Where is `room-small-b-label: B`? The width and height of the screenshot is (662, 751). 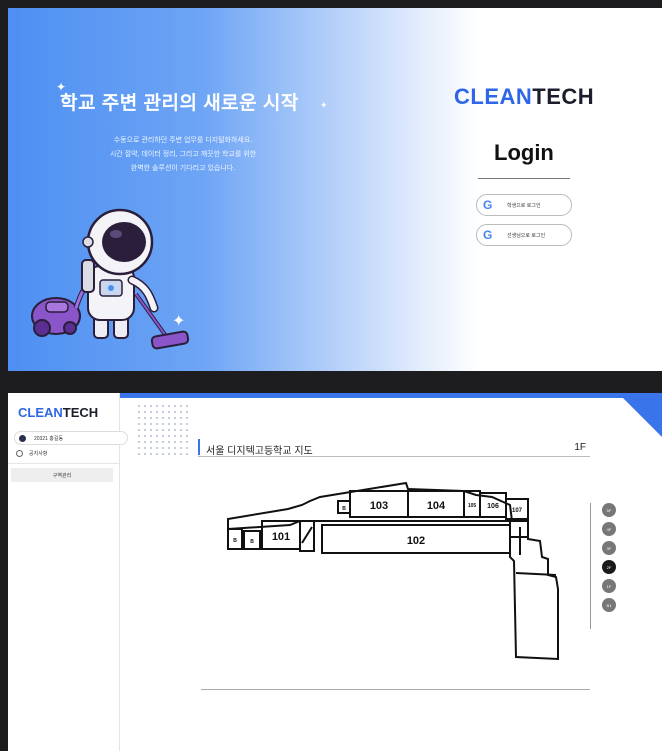 room-small-b-label: B is located at coordinates (252, 542).